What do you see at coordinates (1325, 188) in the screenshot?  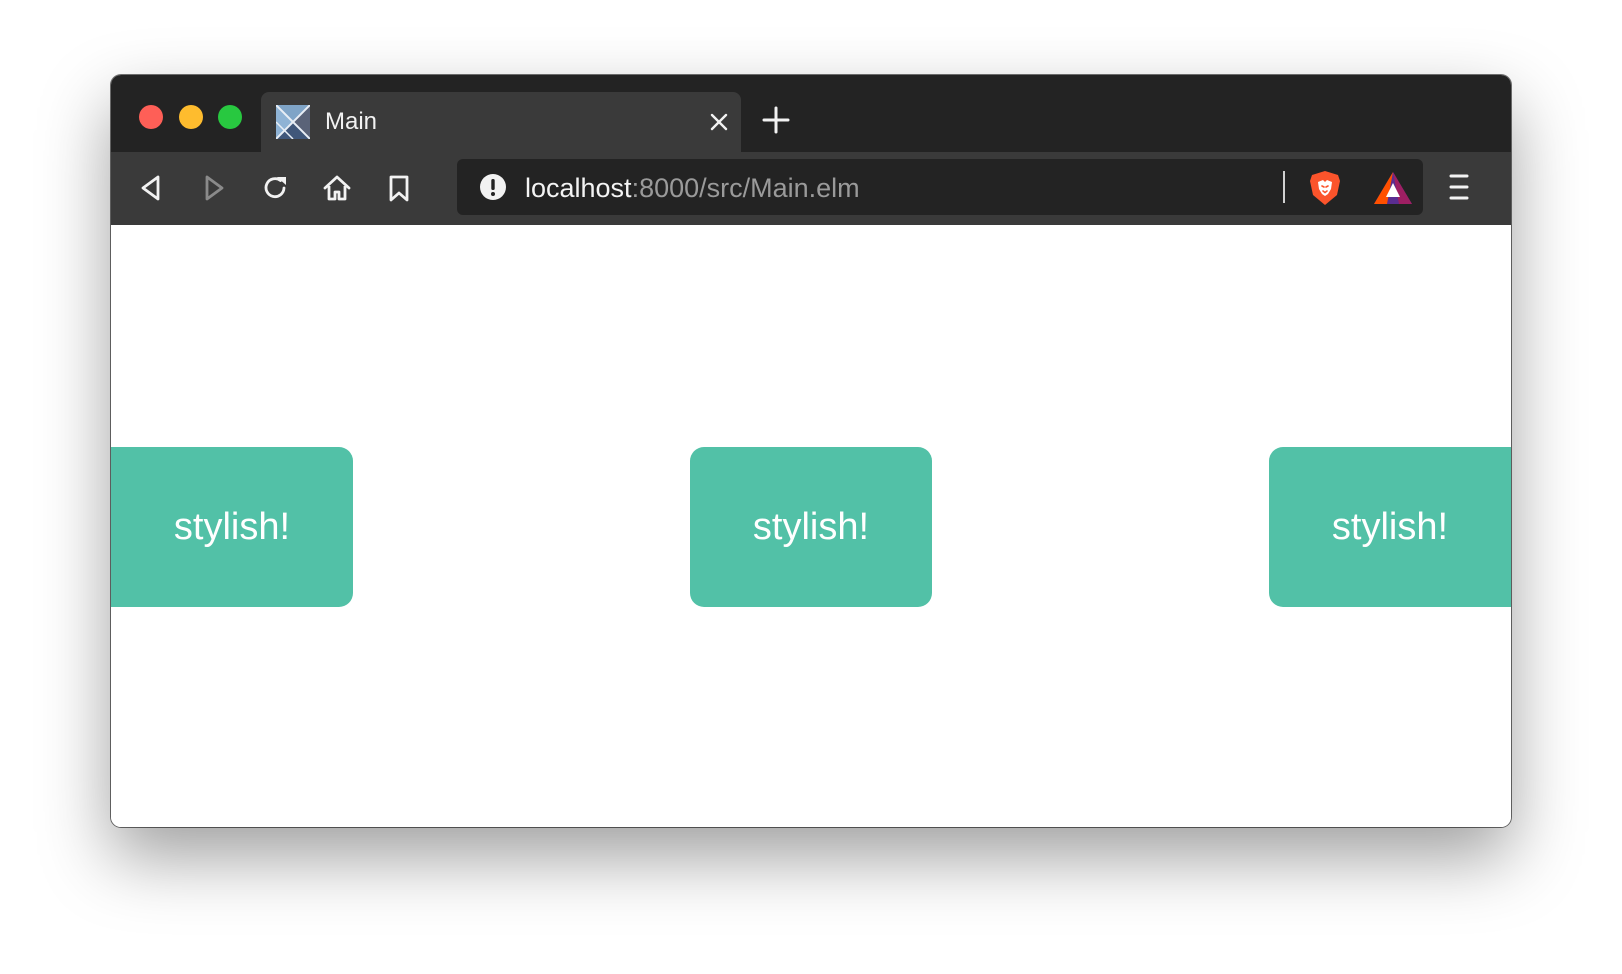 I see `brave-shield-icon` at bounding box center [1325, 188].